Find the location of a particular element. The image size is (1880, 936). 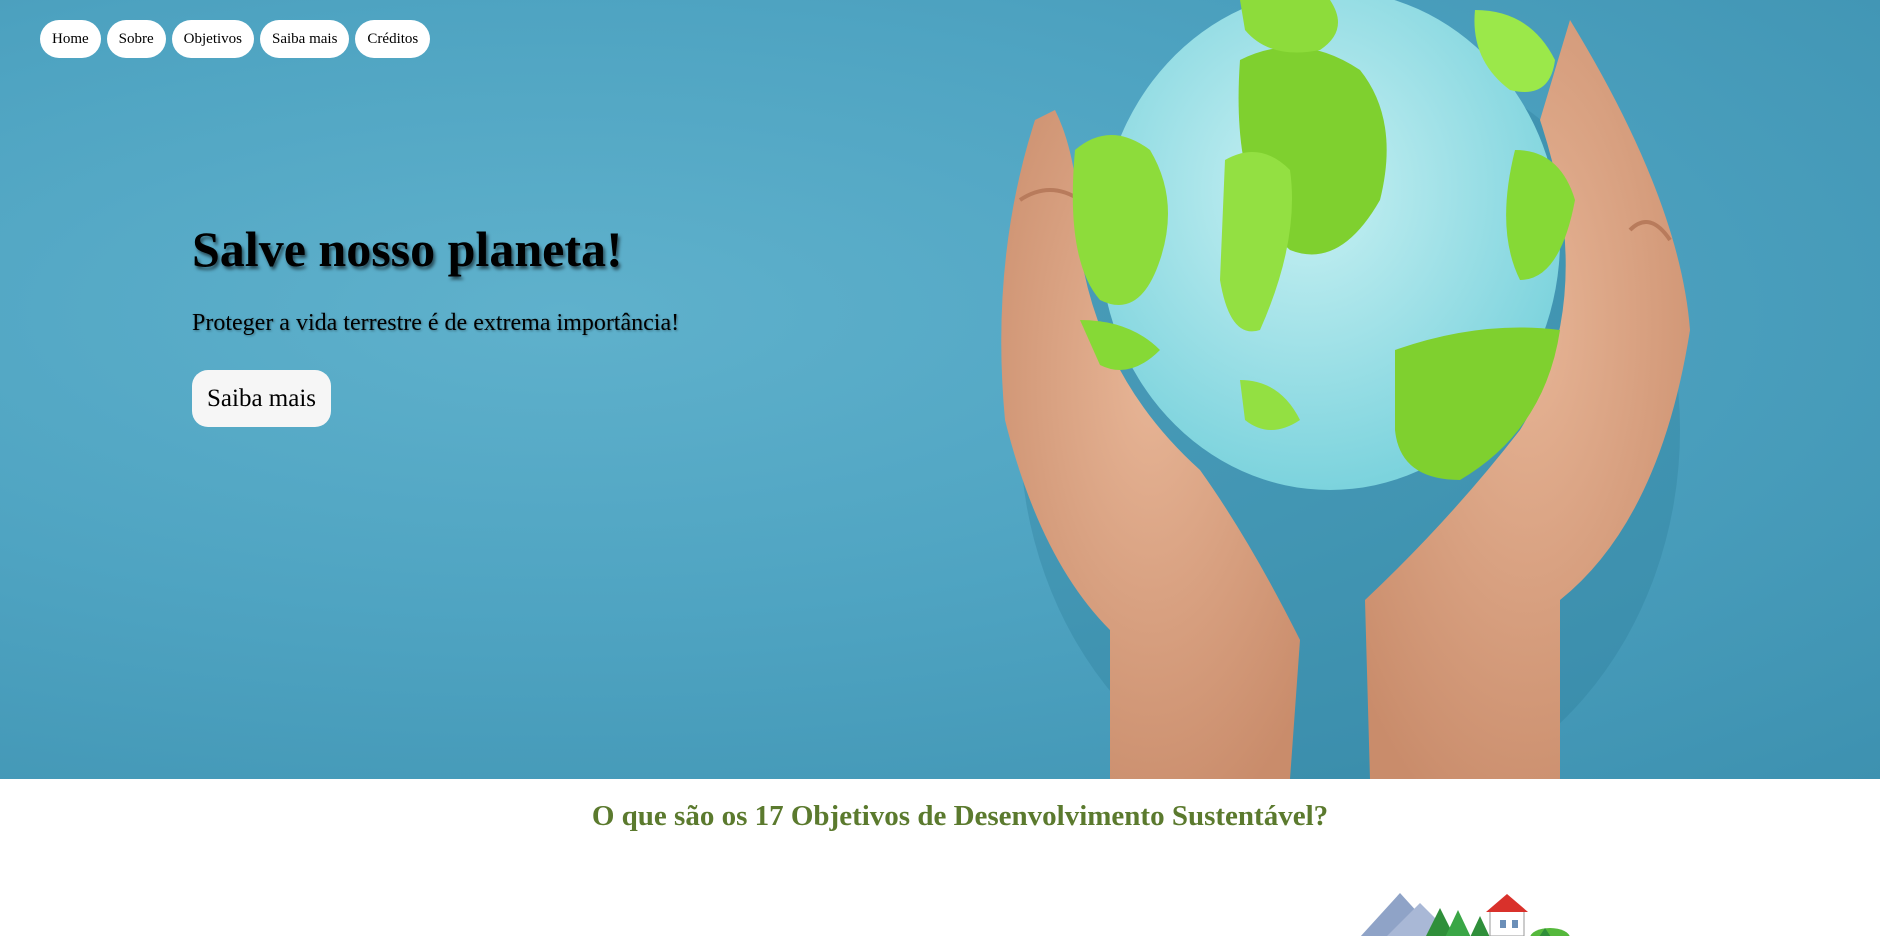

hero-title: Salve nosso planeta! is located at coordinates (407, 249).